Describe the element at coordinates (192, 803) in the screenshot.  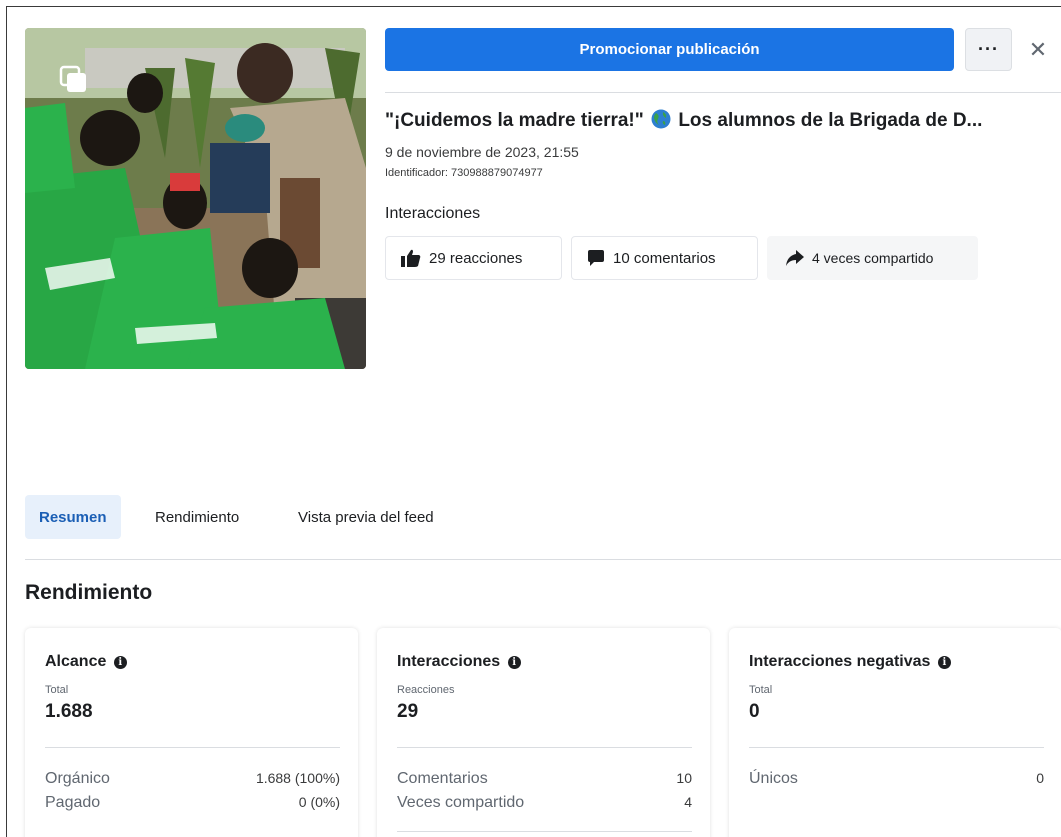
I see `card-row: Pagado 0 (0%)` at that location.